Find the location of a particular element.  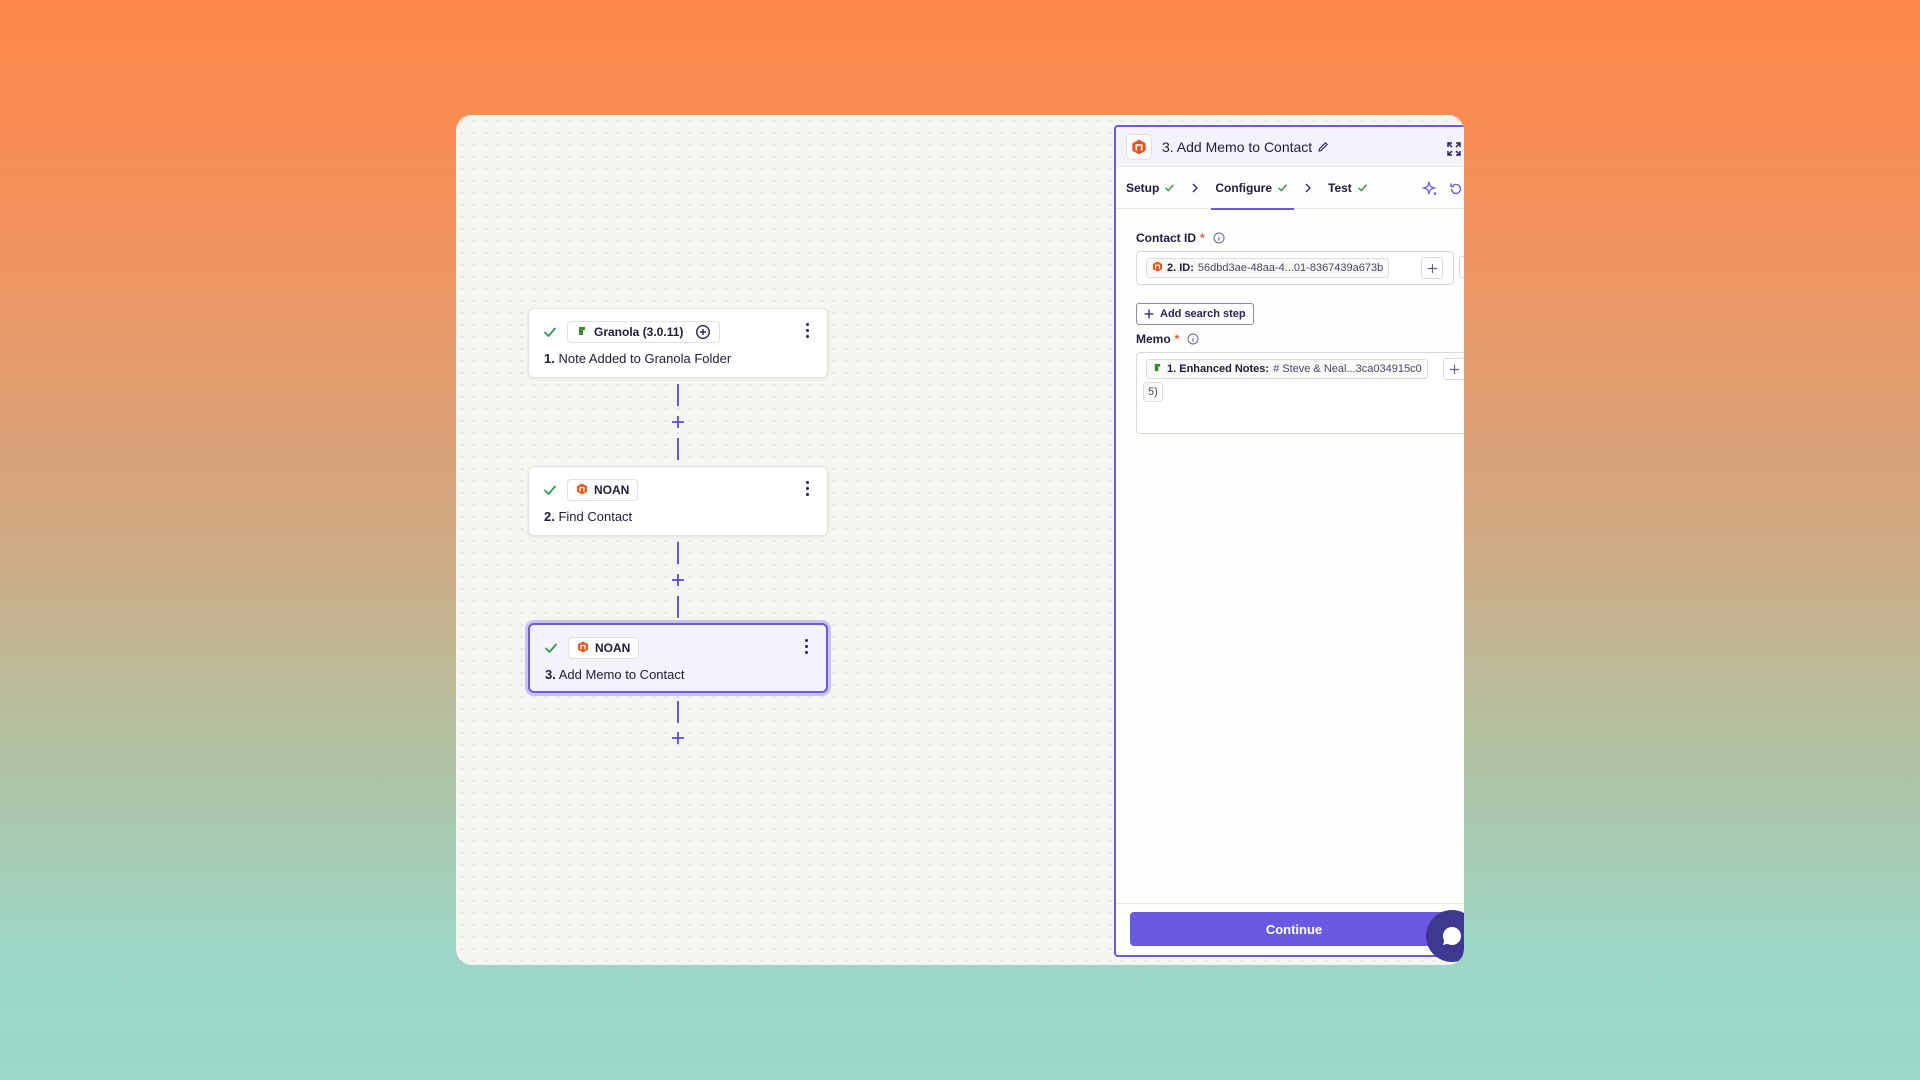

tab-test: Test is located at coordinates (1348, 188).